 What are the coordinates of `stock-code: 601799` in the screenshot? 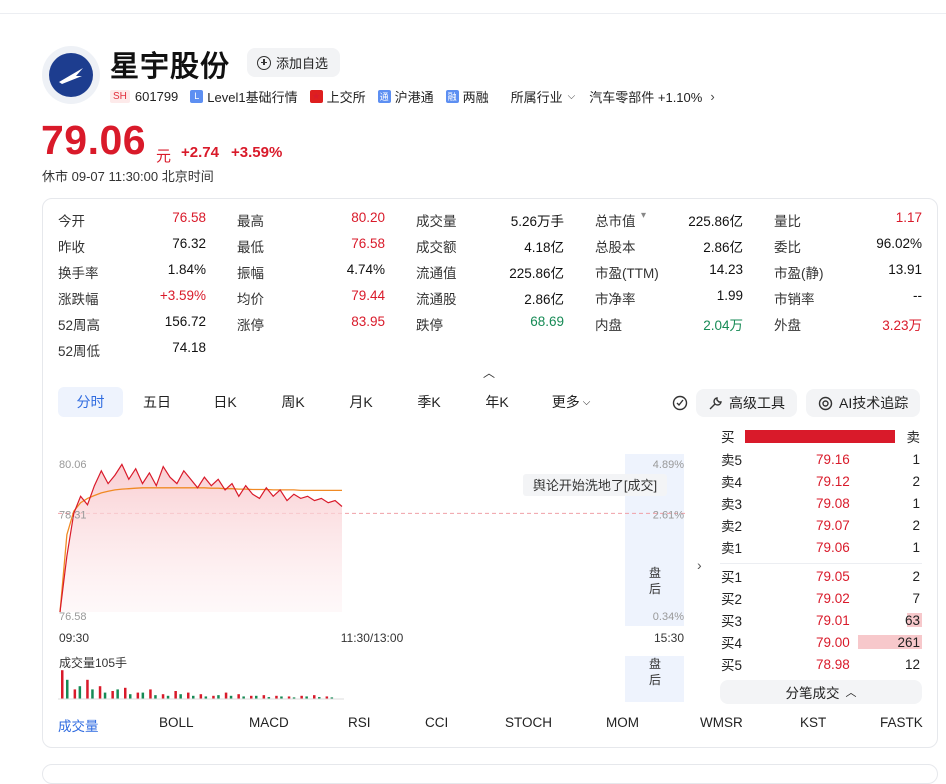 It's located at (156, 96).